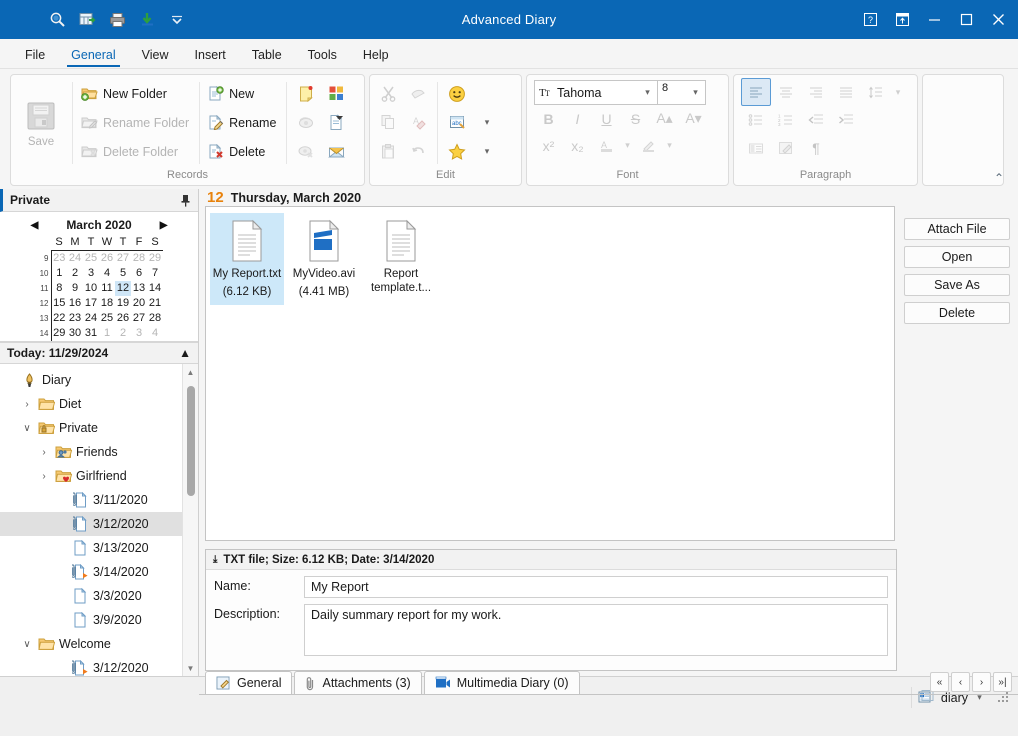 The width and height of the screenshot is (1018, 736). Describe the element at coordinates (190, 372) in the screenshot. I see `scroll-up-arrow: ▲` at that location.